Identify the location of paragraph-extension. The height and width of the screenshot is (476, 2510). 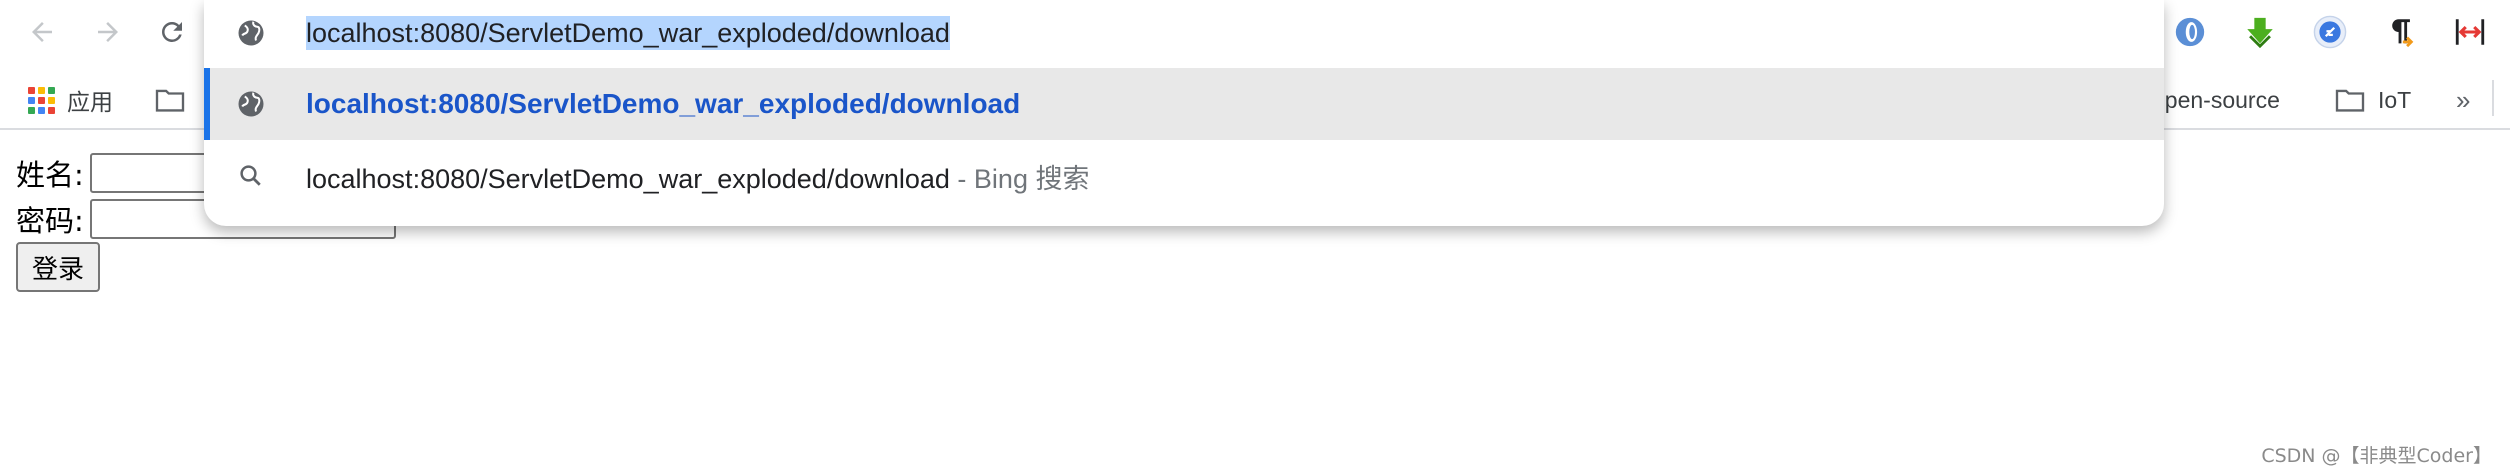
(2400, 32).